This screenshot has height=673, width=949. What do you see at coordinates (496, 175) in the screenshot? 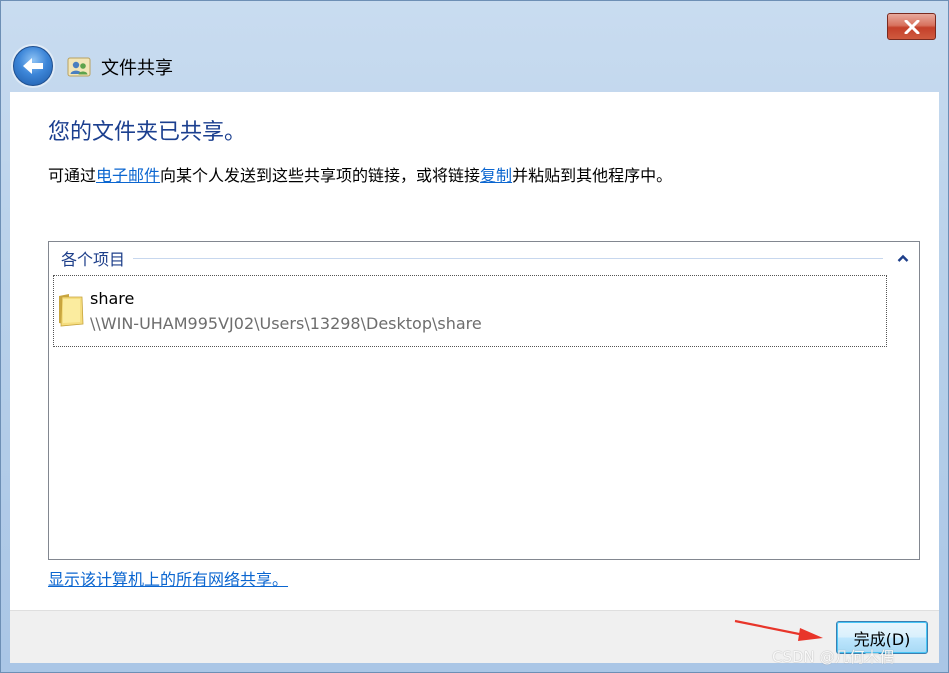
I see `copy-link: 复制` at bounding box center [496, 175].